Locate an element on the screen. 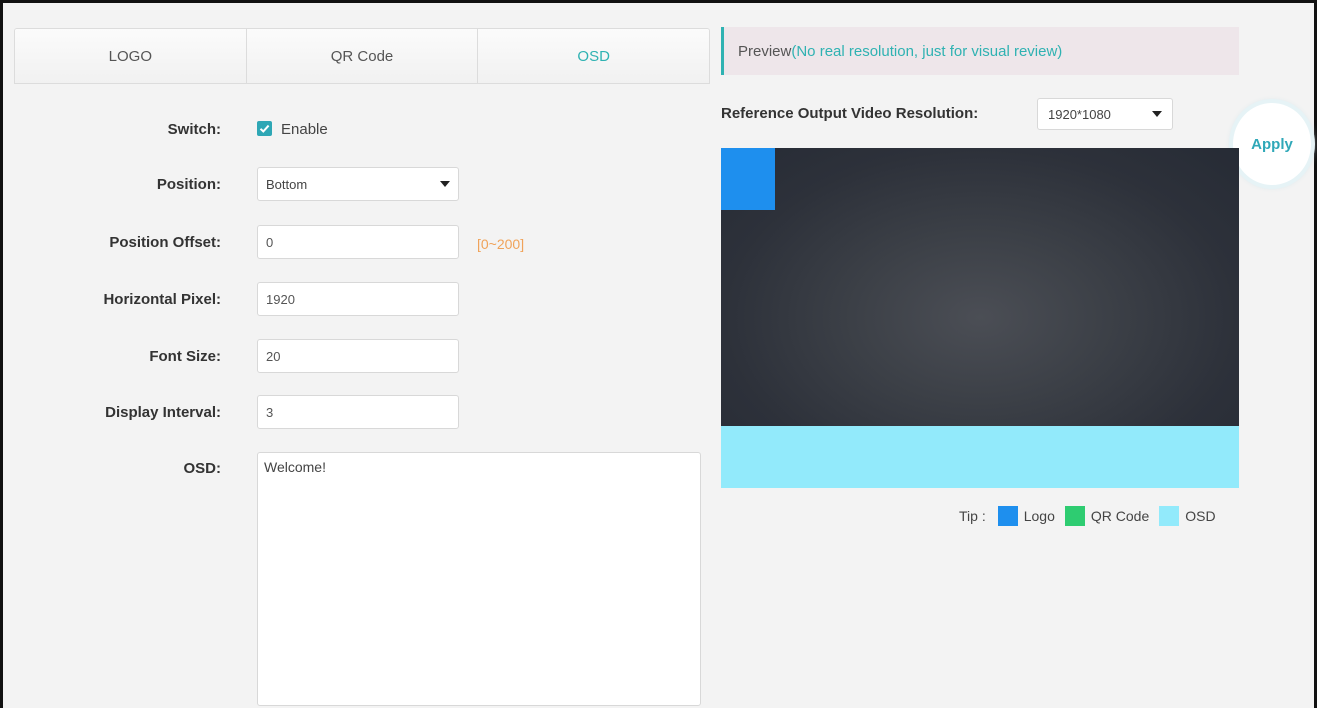 This screenshot has height=708, width=1317. display-interval-input: 3 is located at coordinates (358, 412).